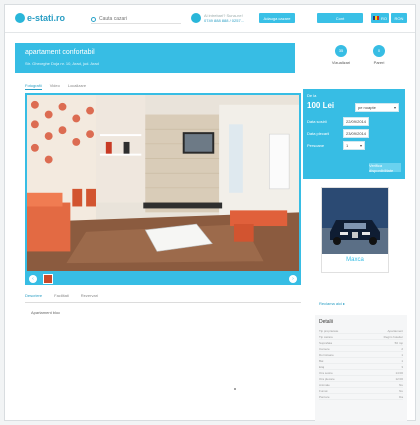  What do you see at coordinates (20, 18) in the screenshot?
I see `logo-mark-icon` at bounding box center [20, 18].